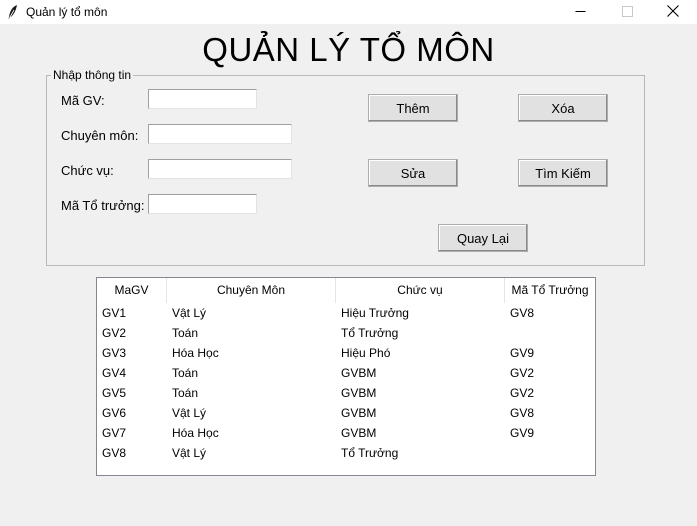 This screenshot has height=526, width=697. I want to click on chuyen-mon-input, so click(220, 134).